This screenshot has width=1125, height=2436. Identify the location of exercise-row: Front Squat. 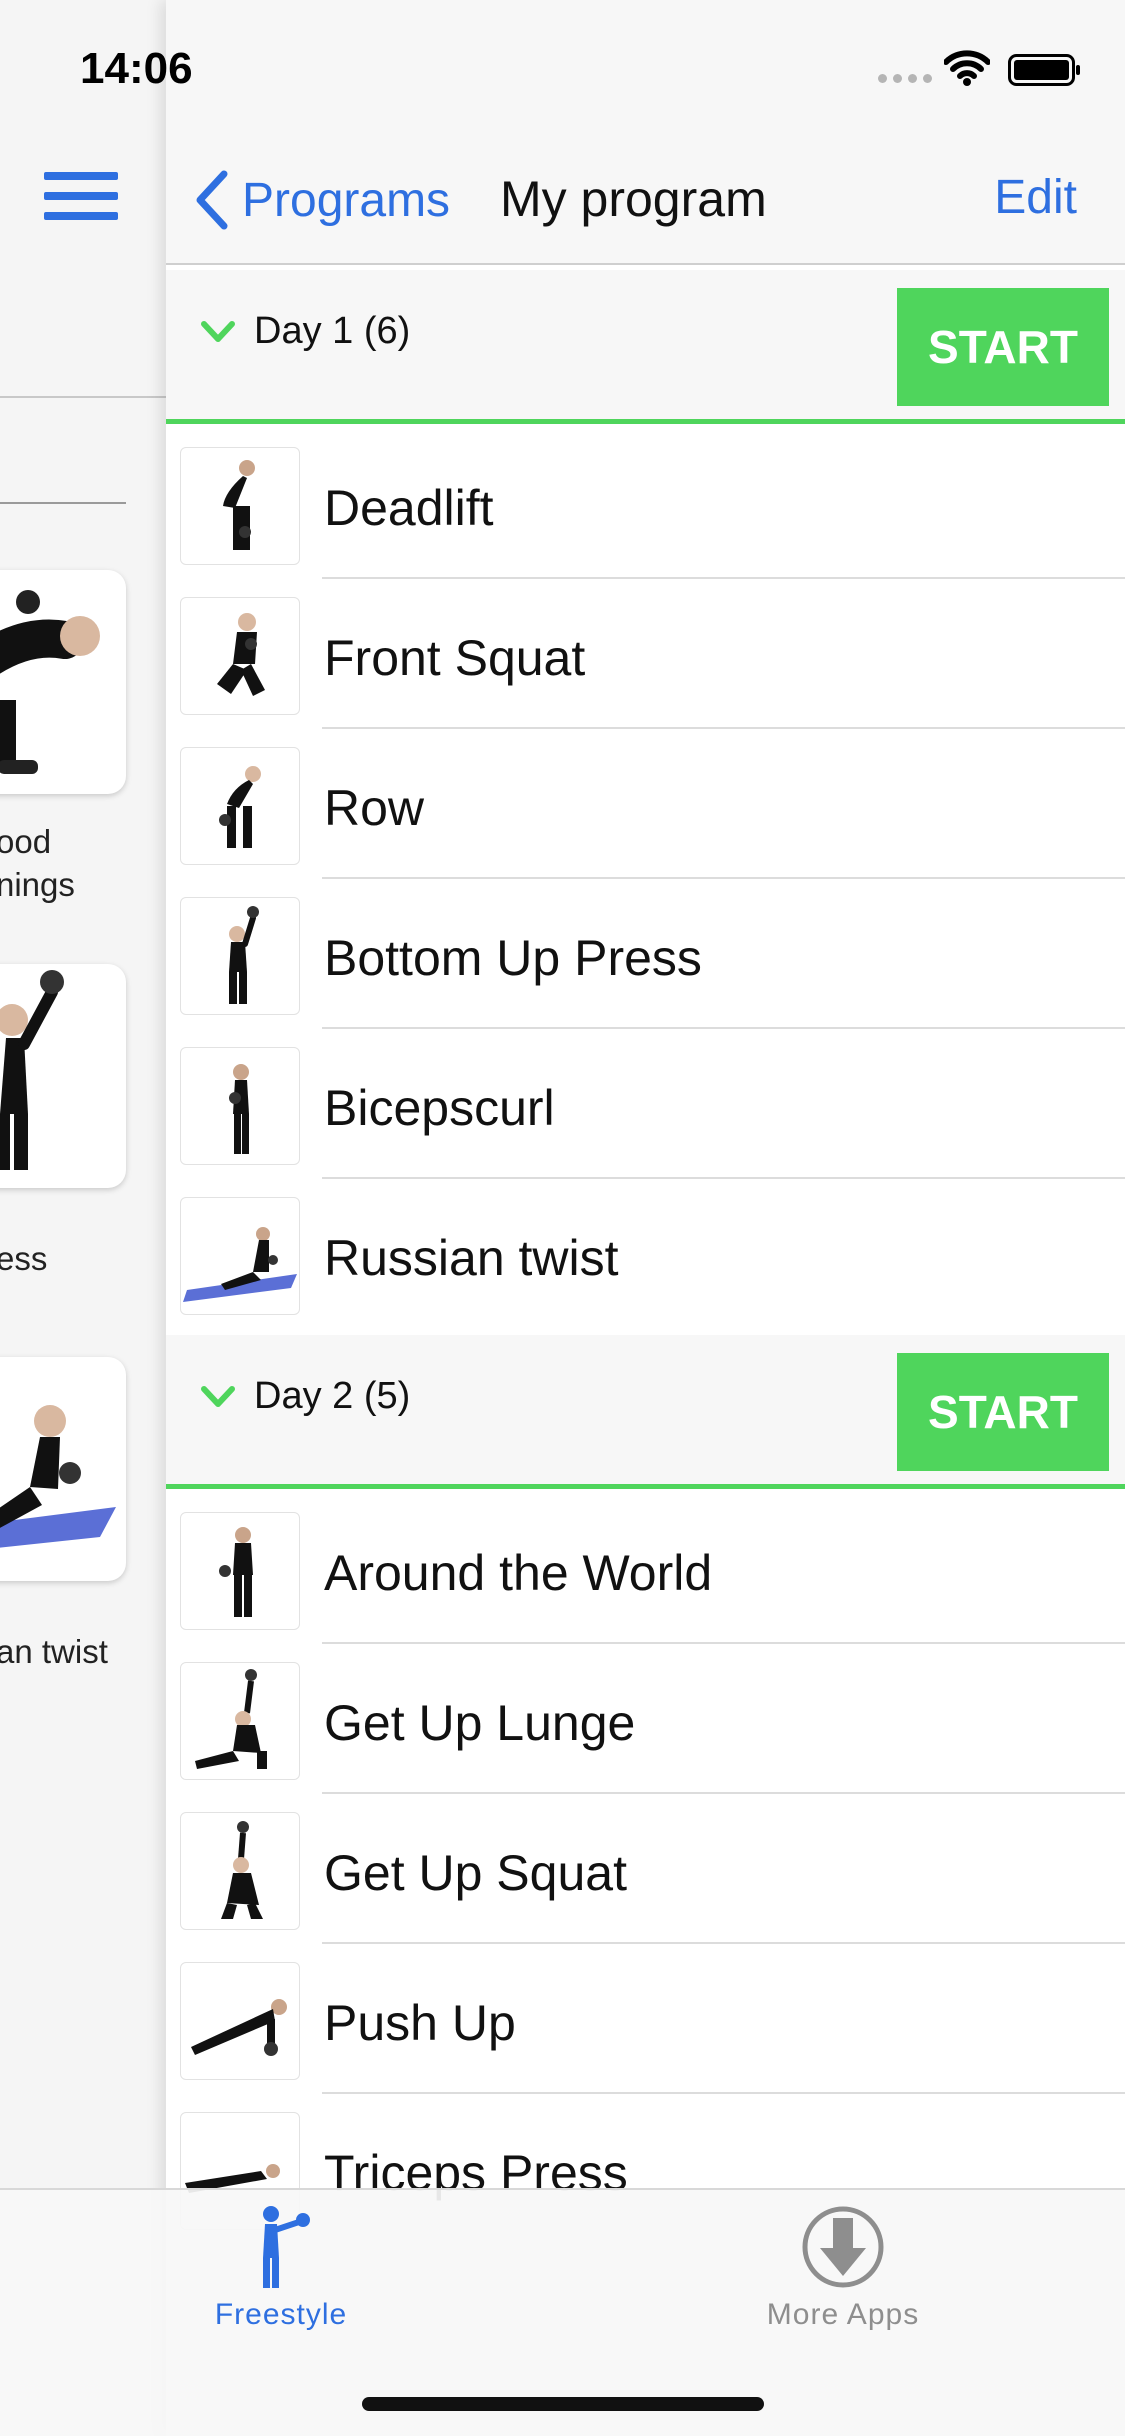
(645, 654).